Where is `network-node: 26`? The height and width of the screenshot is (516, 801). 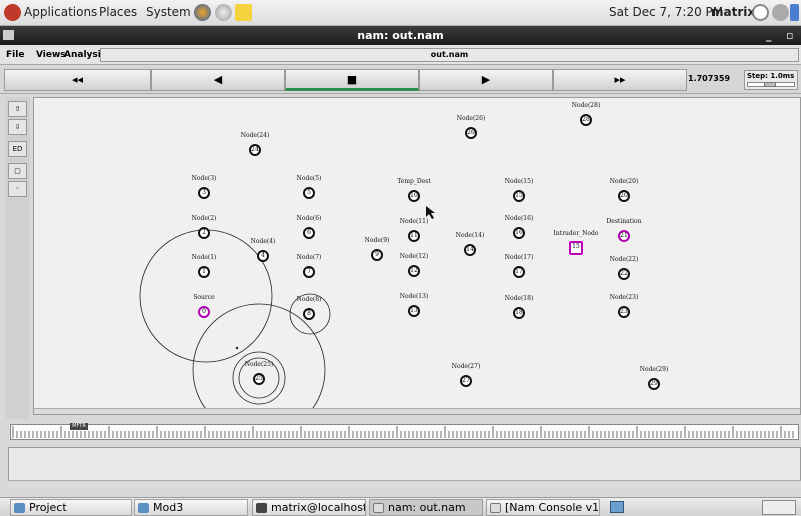
network-node: 26 is located at coordinates (471, 133).